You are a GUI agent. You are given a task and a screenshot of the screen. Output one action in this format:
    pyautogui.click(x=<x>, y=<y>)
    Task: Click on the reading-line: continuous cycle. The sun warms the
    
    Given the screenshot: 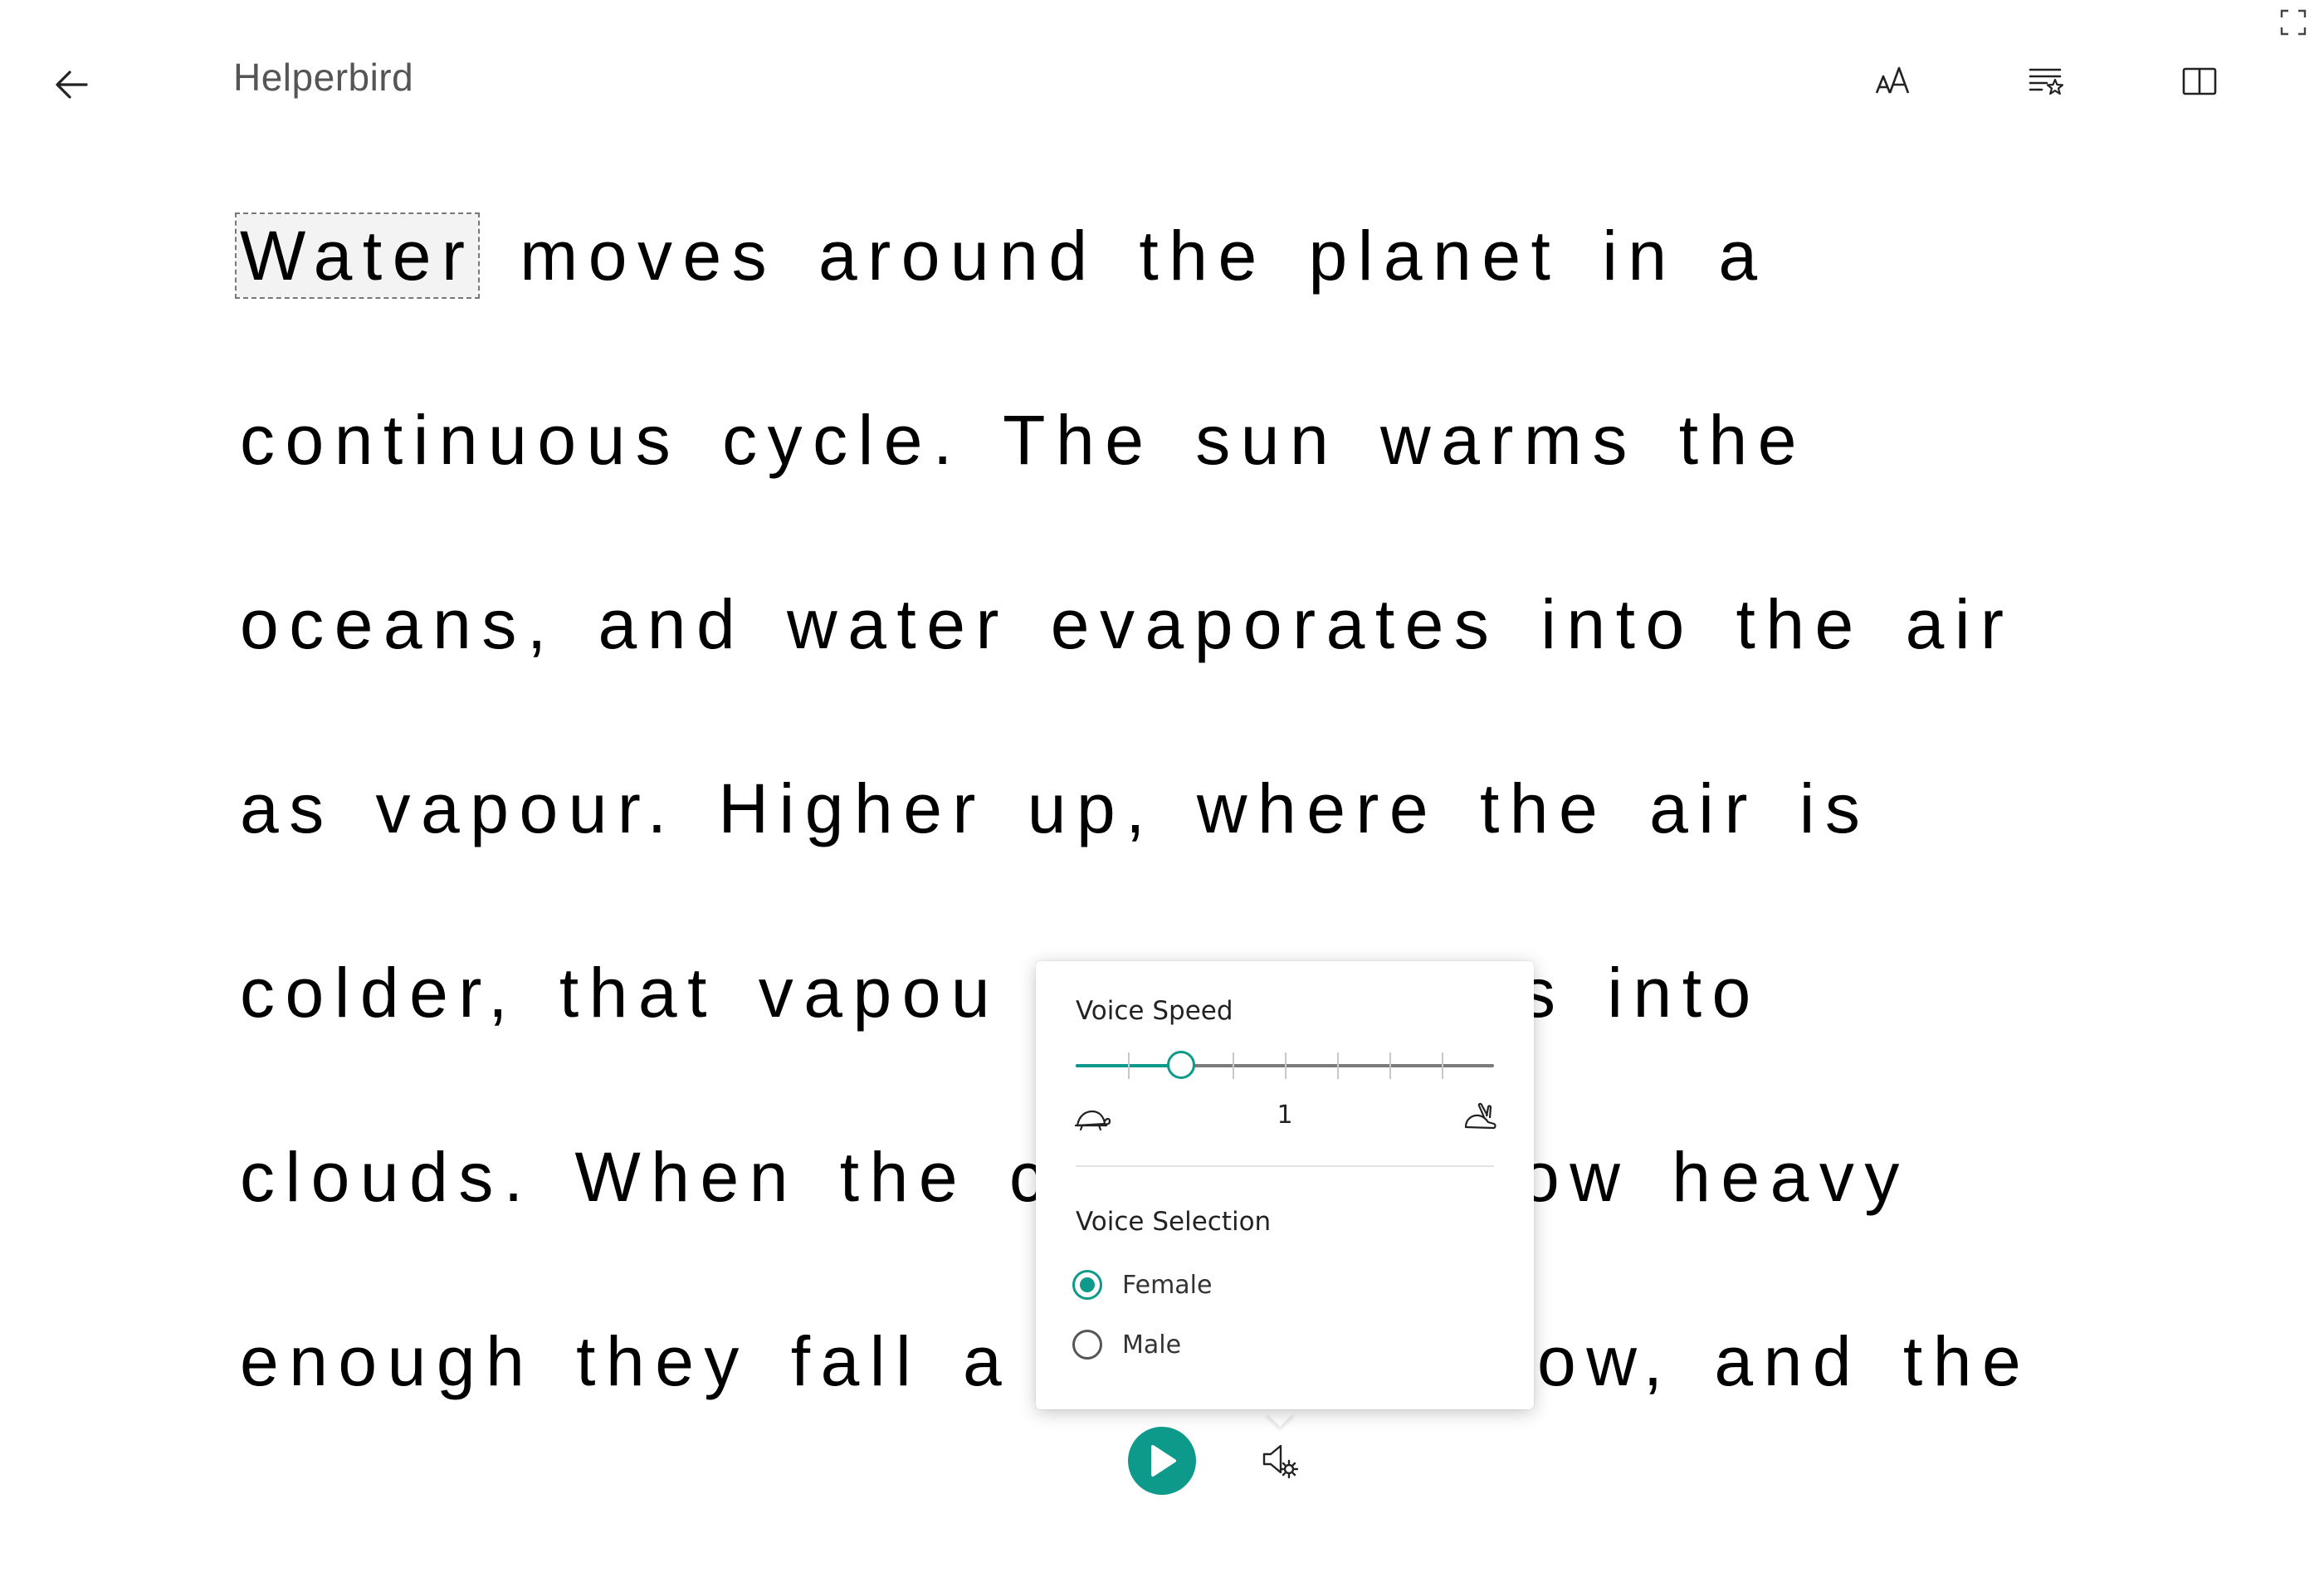 What is the action you would take?
    pyautogui.click(x=1023, y=439)
    